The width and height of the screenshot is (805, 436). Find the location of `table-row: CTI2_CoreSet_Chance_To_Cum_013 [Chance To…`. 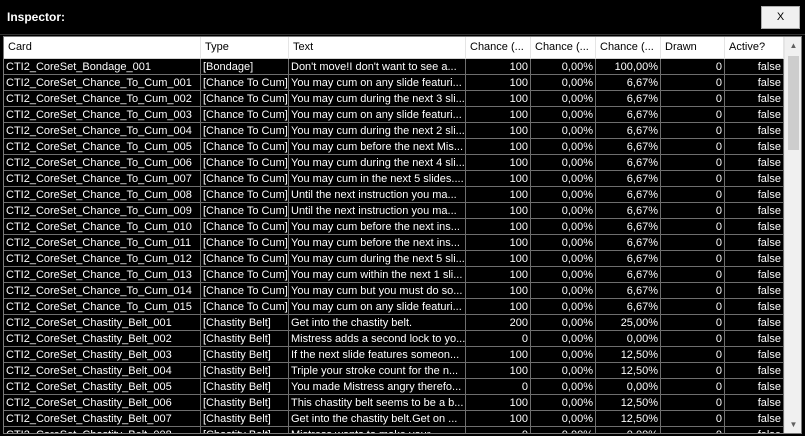

table-row: CTI2_CoreSet_Chance_To_Cum_013 [Chance To… is located at coordinates (394, 275).